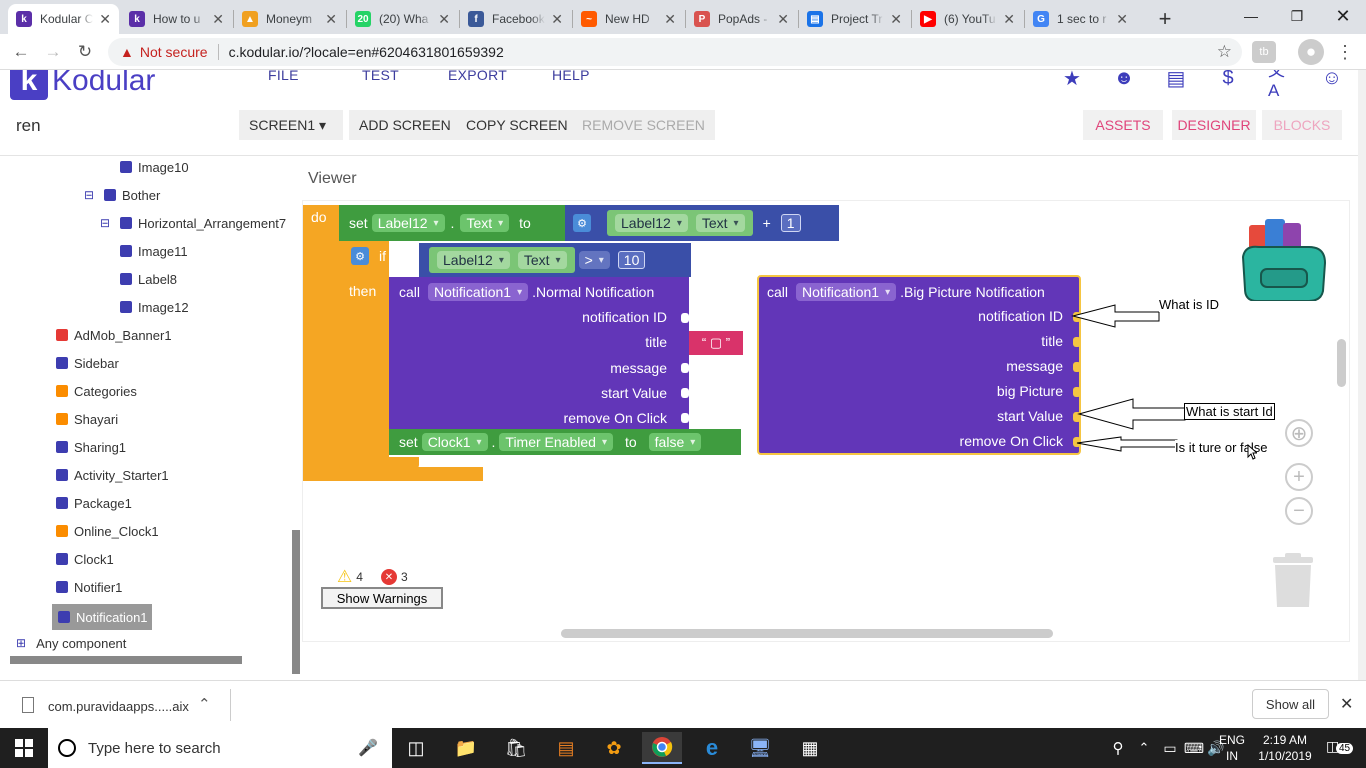 The image size is (1366, 768). I want to click on screen-select: SCREEN1 ▾, so click(291, 125).